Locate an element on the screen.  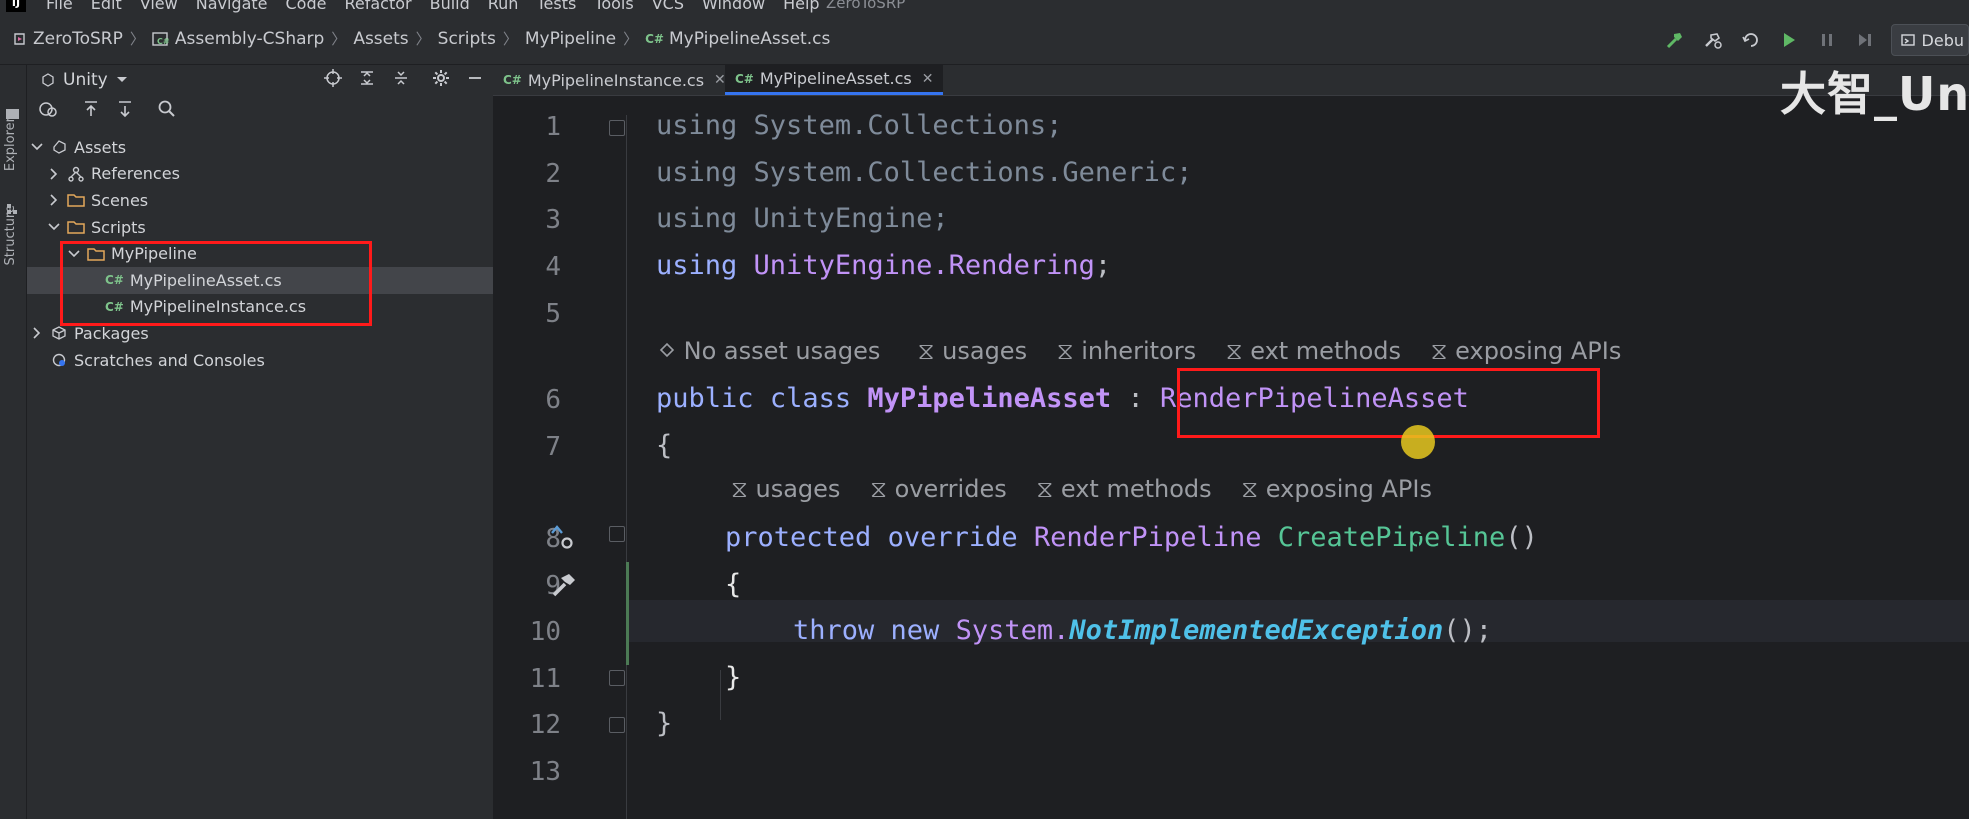
show-all-files-icon is located at coordinates (48, 111).